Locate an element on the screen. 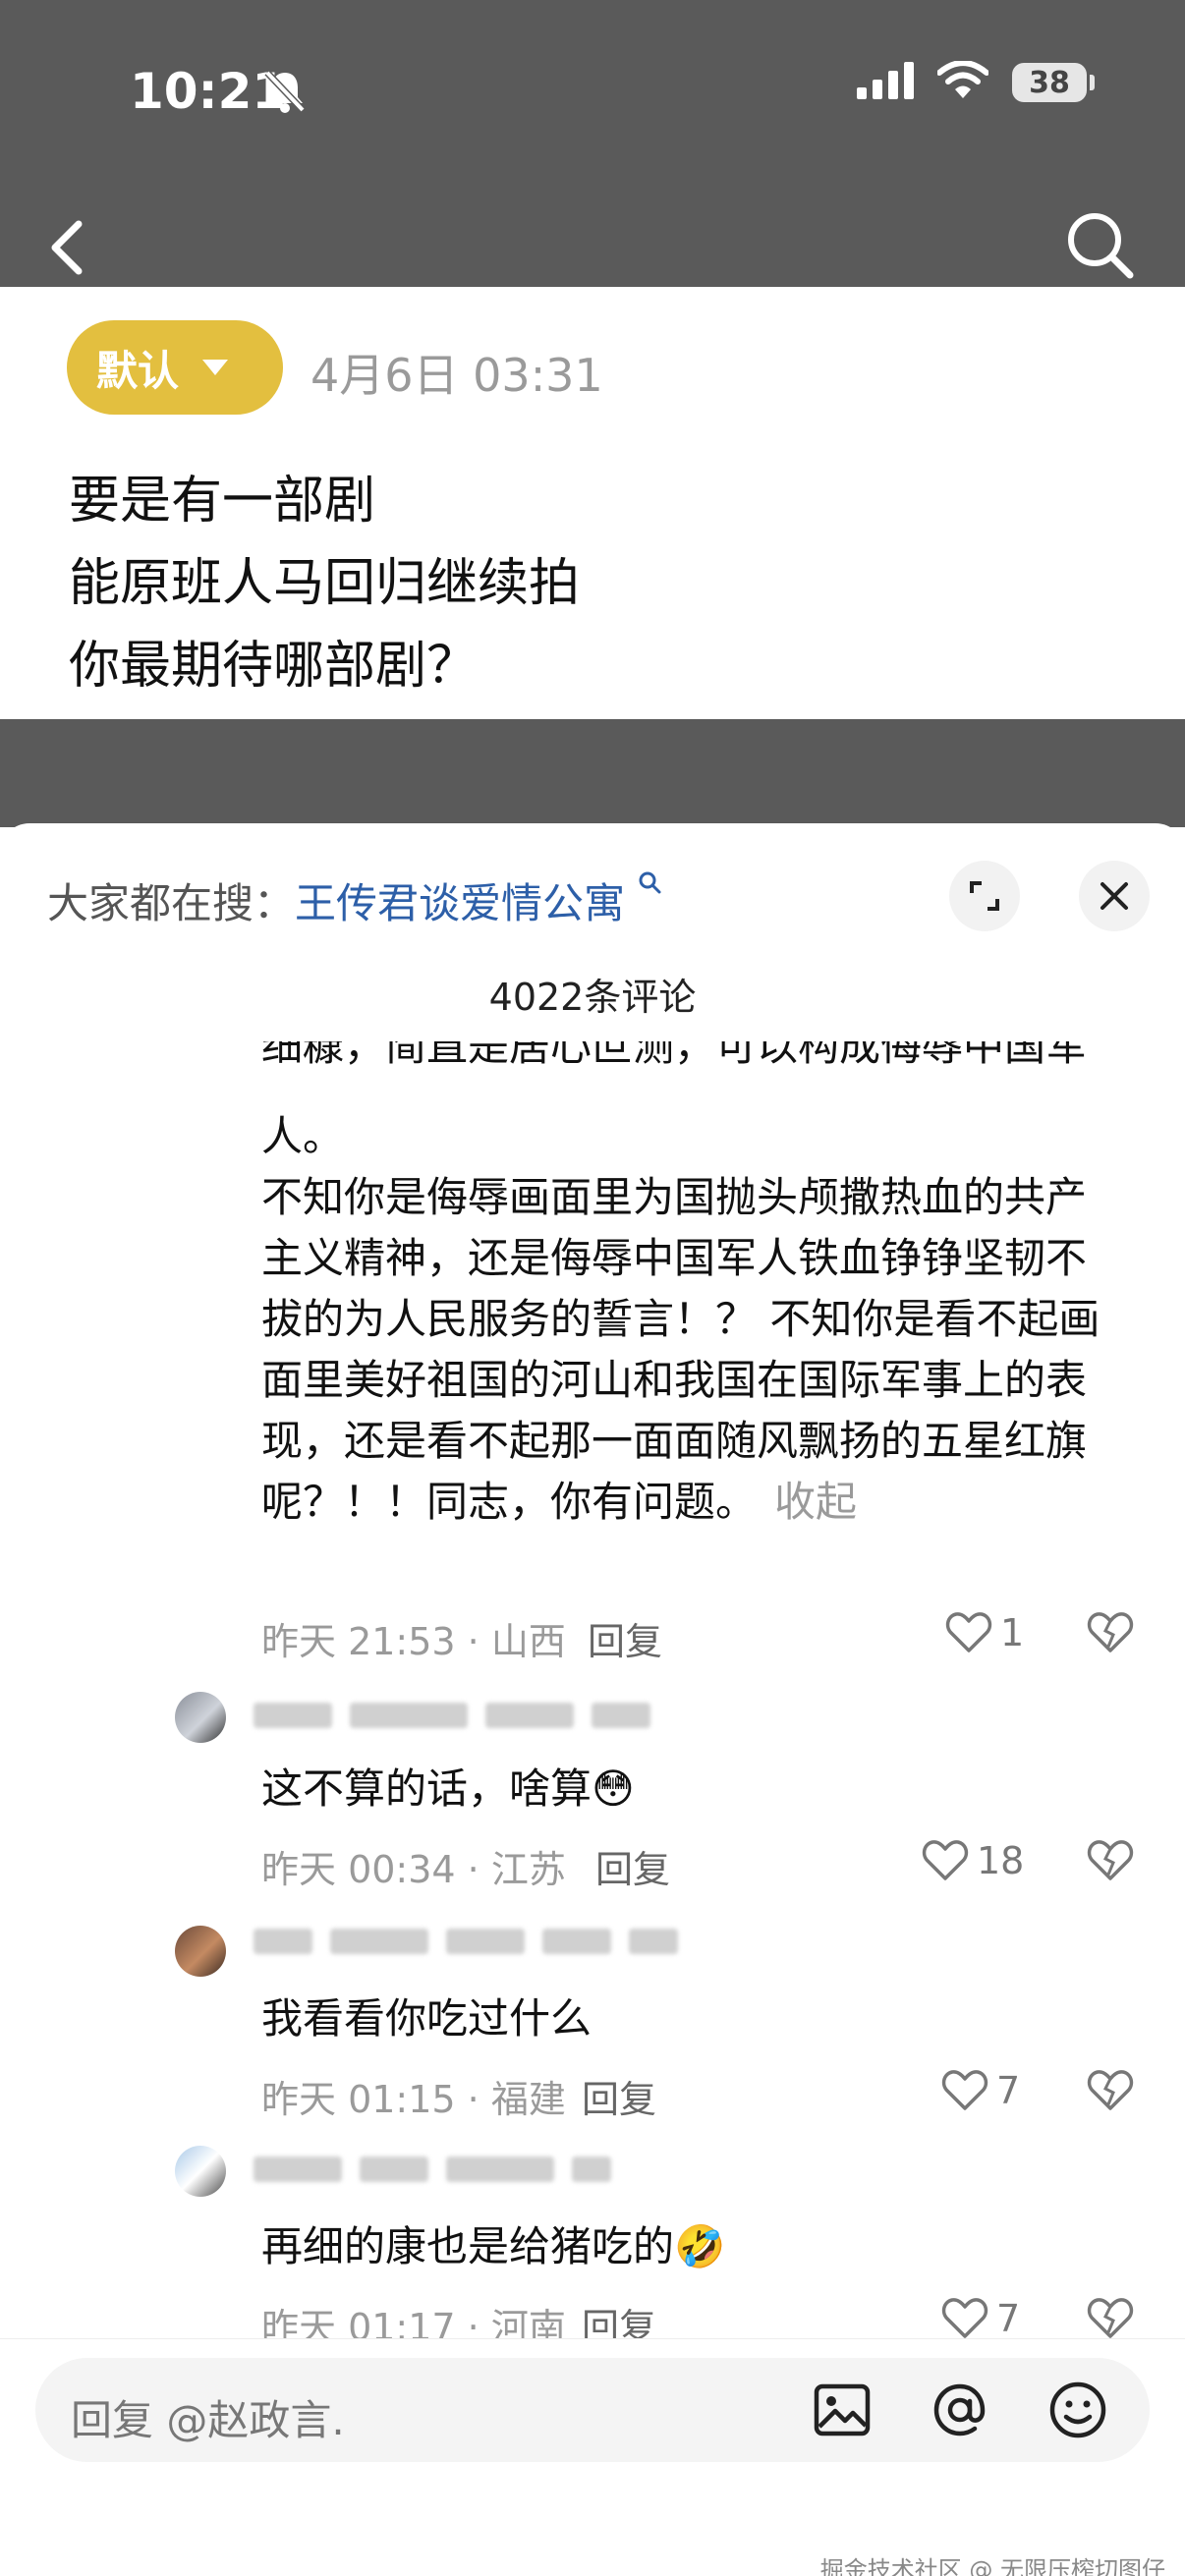 This screenshot has width=1185, height=2576. wifi-icon is located at coordinates (963, 82).